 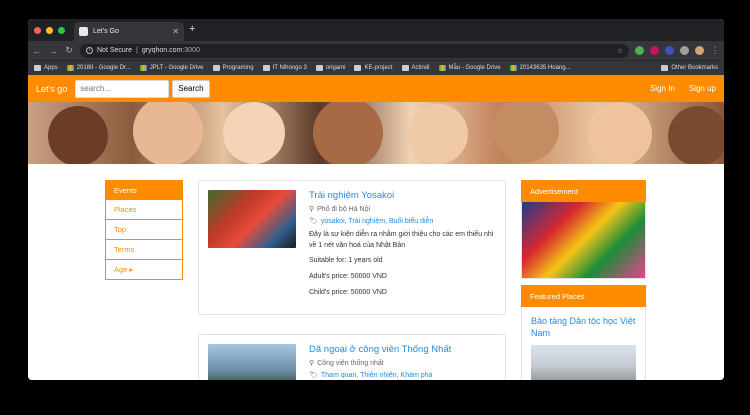 I want to click on bookmark-item: JPLT - Google Drive, so click(x=171, y=68).